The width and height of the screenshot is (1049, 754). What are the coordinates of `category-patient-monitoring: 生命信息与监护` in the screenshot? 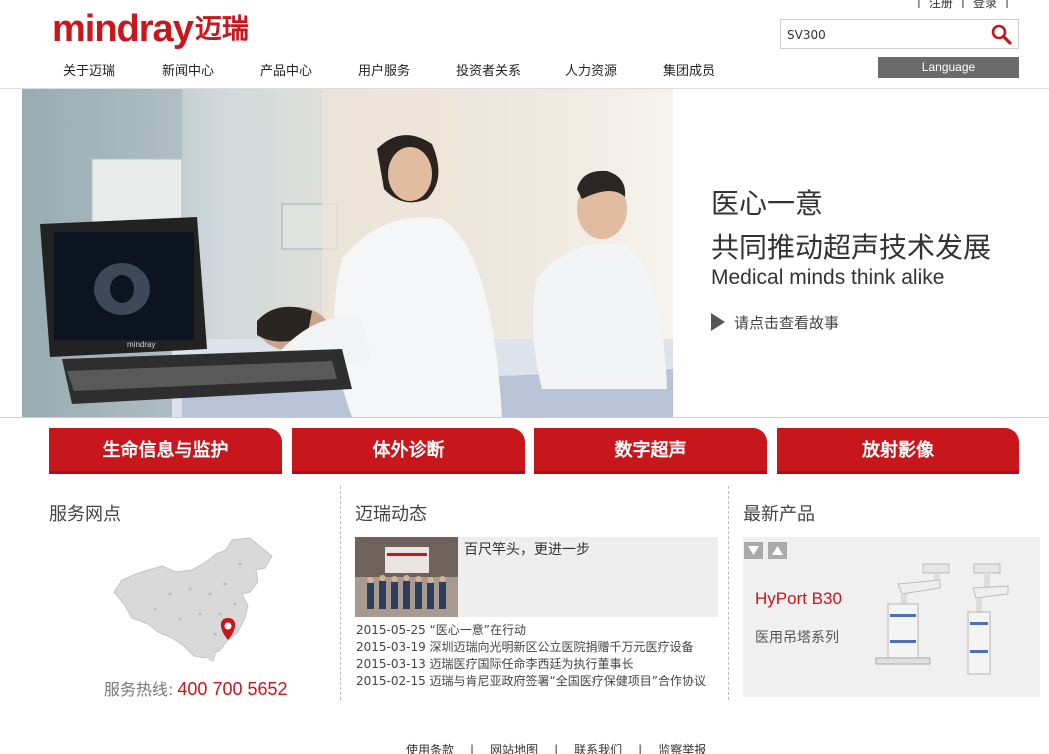 It's located at (165, 451).